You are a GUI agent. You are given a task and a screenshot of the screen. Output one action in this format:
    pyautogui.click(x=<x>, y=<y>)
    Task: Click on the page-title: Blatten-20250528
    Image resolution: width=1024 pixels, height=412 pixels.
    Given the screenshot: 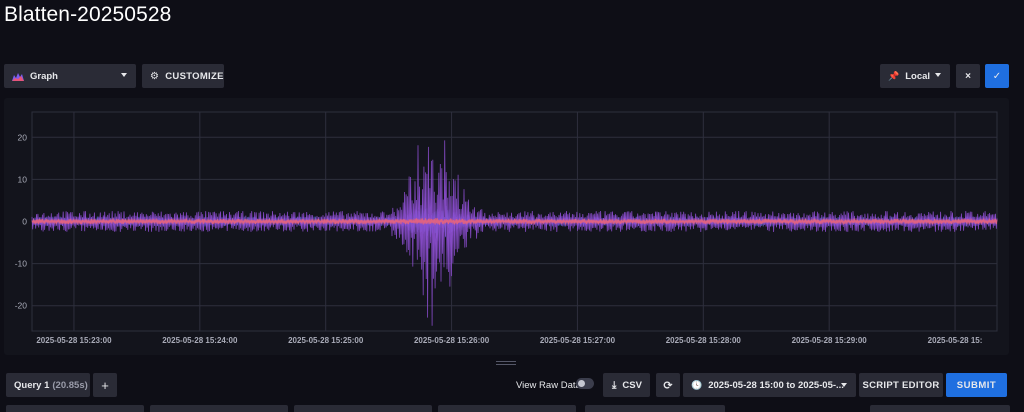 What is the action you would take?
    pyautogui.click(x=88, y=14)
    